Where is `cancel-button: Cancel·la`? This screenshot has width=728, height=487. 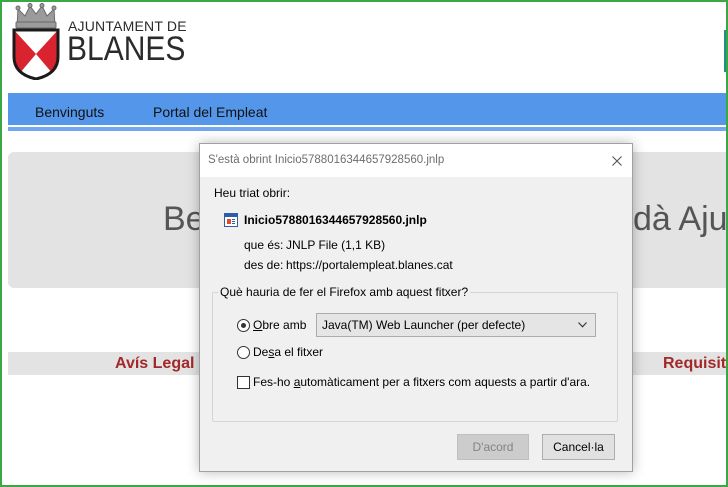 cancel-button: Cancel·la is located at coordinates (578, 447).